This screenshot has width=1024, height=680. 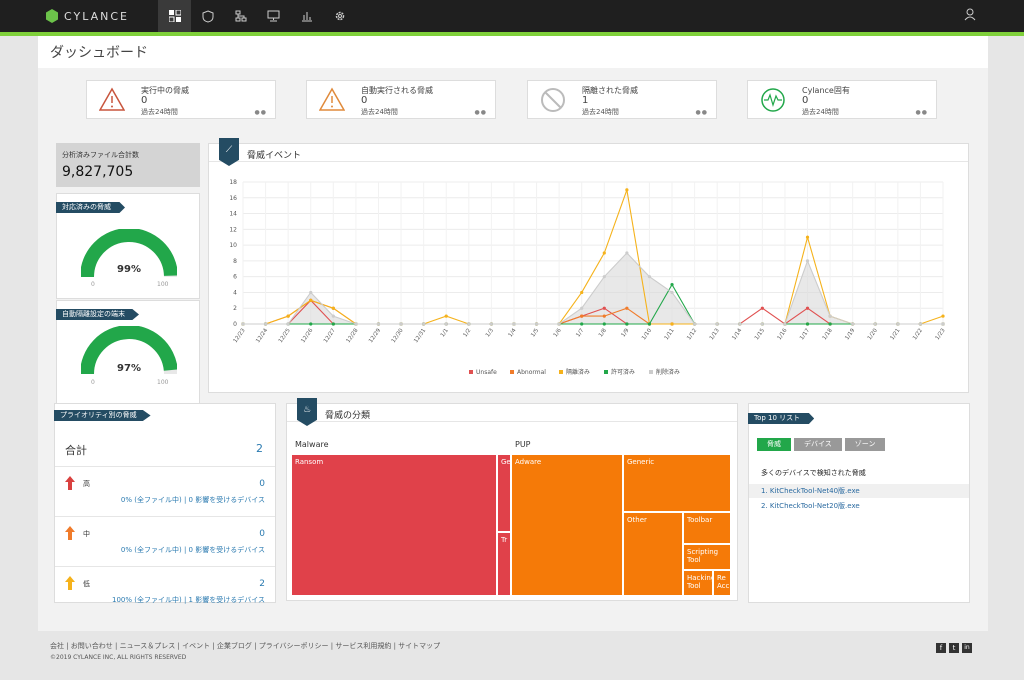 I want to click on nav-bar-chart-icon, so click(x=306, y=16).